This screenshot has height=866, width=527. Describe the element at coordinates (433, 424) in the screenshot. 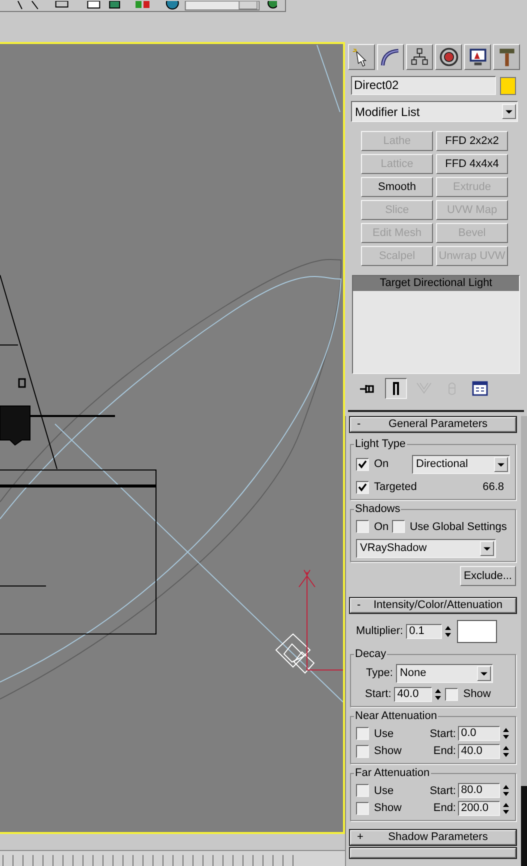

I see `rollout-header: - General Parameters` at that location.